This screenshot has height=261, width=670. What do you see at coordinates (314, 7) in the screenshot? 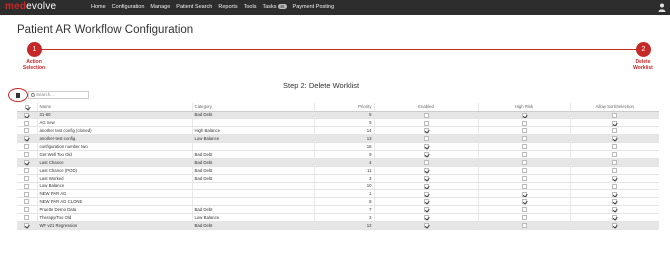
I see `nav-payment-posting: Payment Posting` at bounding box center [314, 7].